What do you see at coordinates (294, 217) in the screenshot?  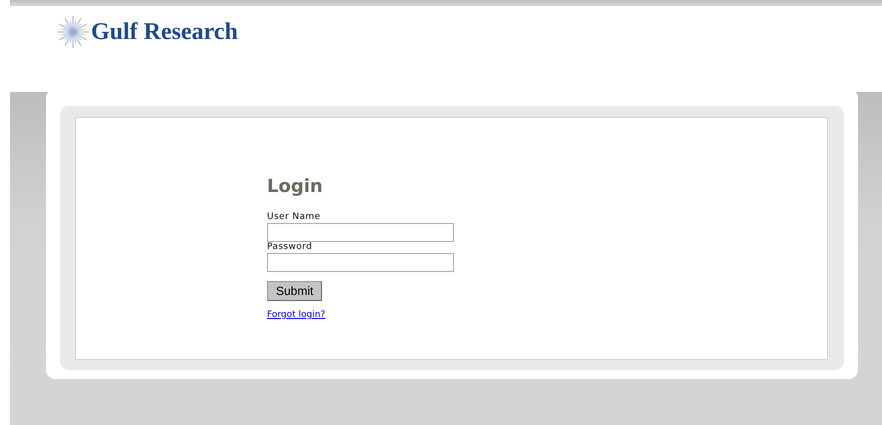 I see `field-label: User Name` at bounding box center [294, 217].